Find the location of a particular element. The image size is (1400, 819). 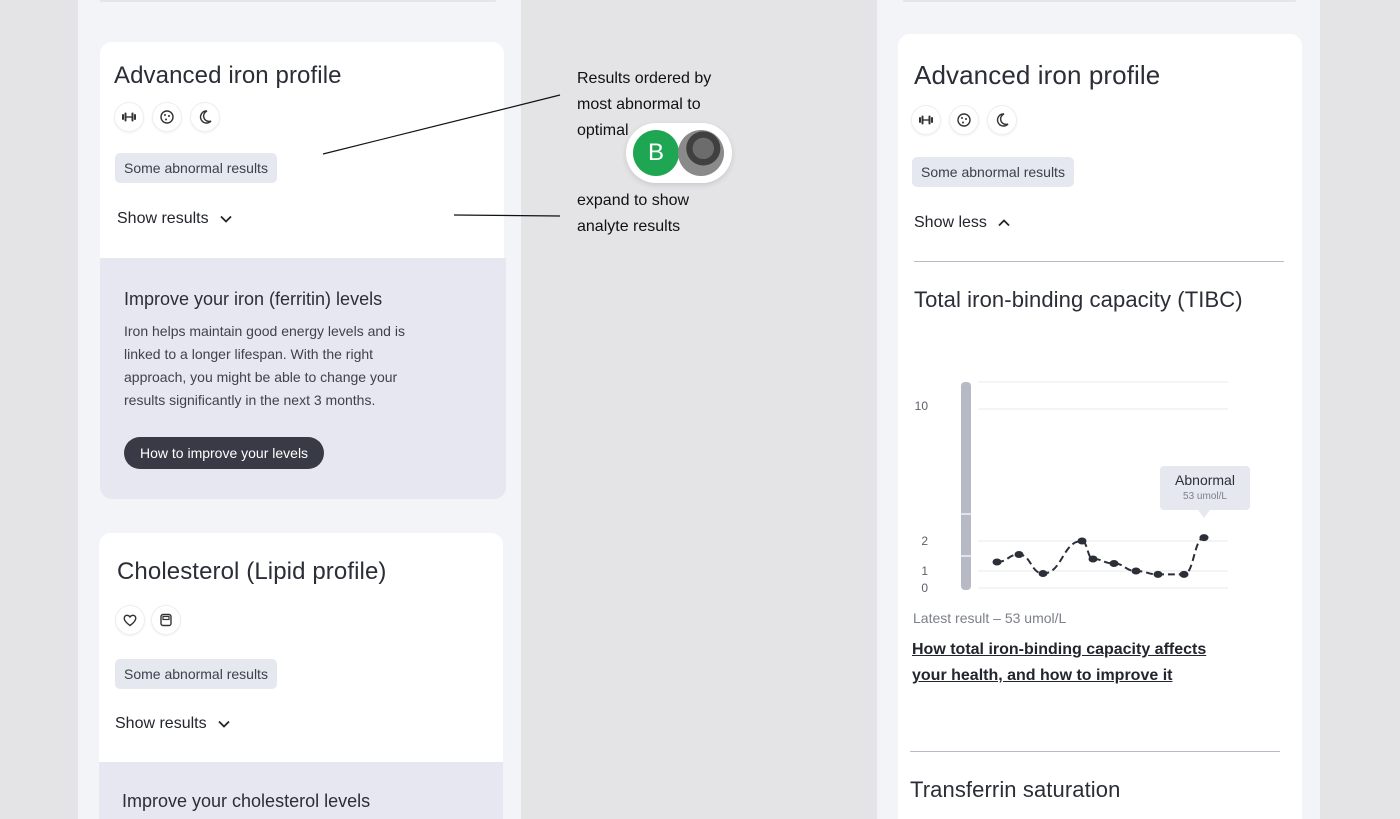

chevron-up-icon is located at coordinates (1004, 223).